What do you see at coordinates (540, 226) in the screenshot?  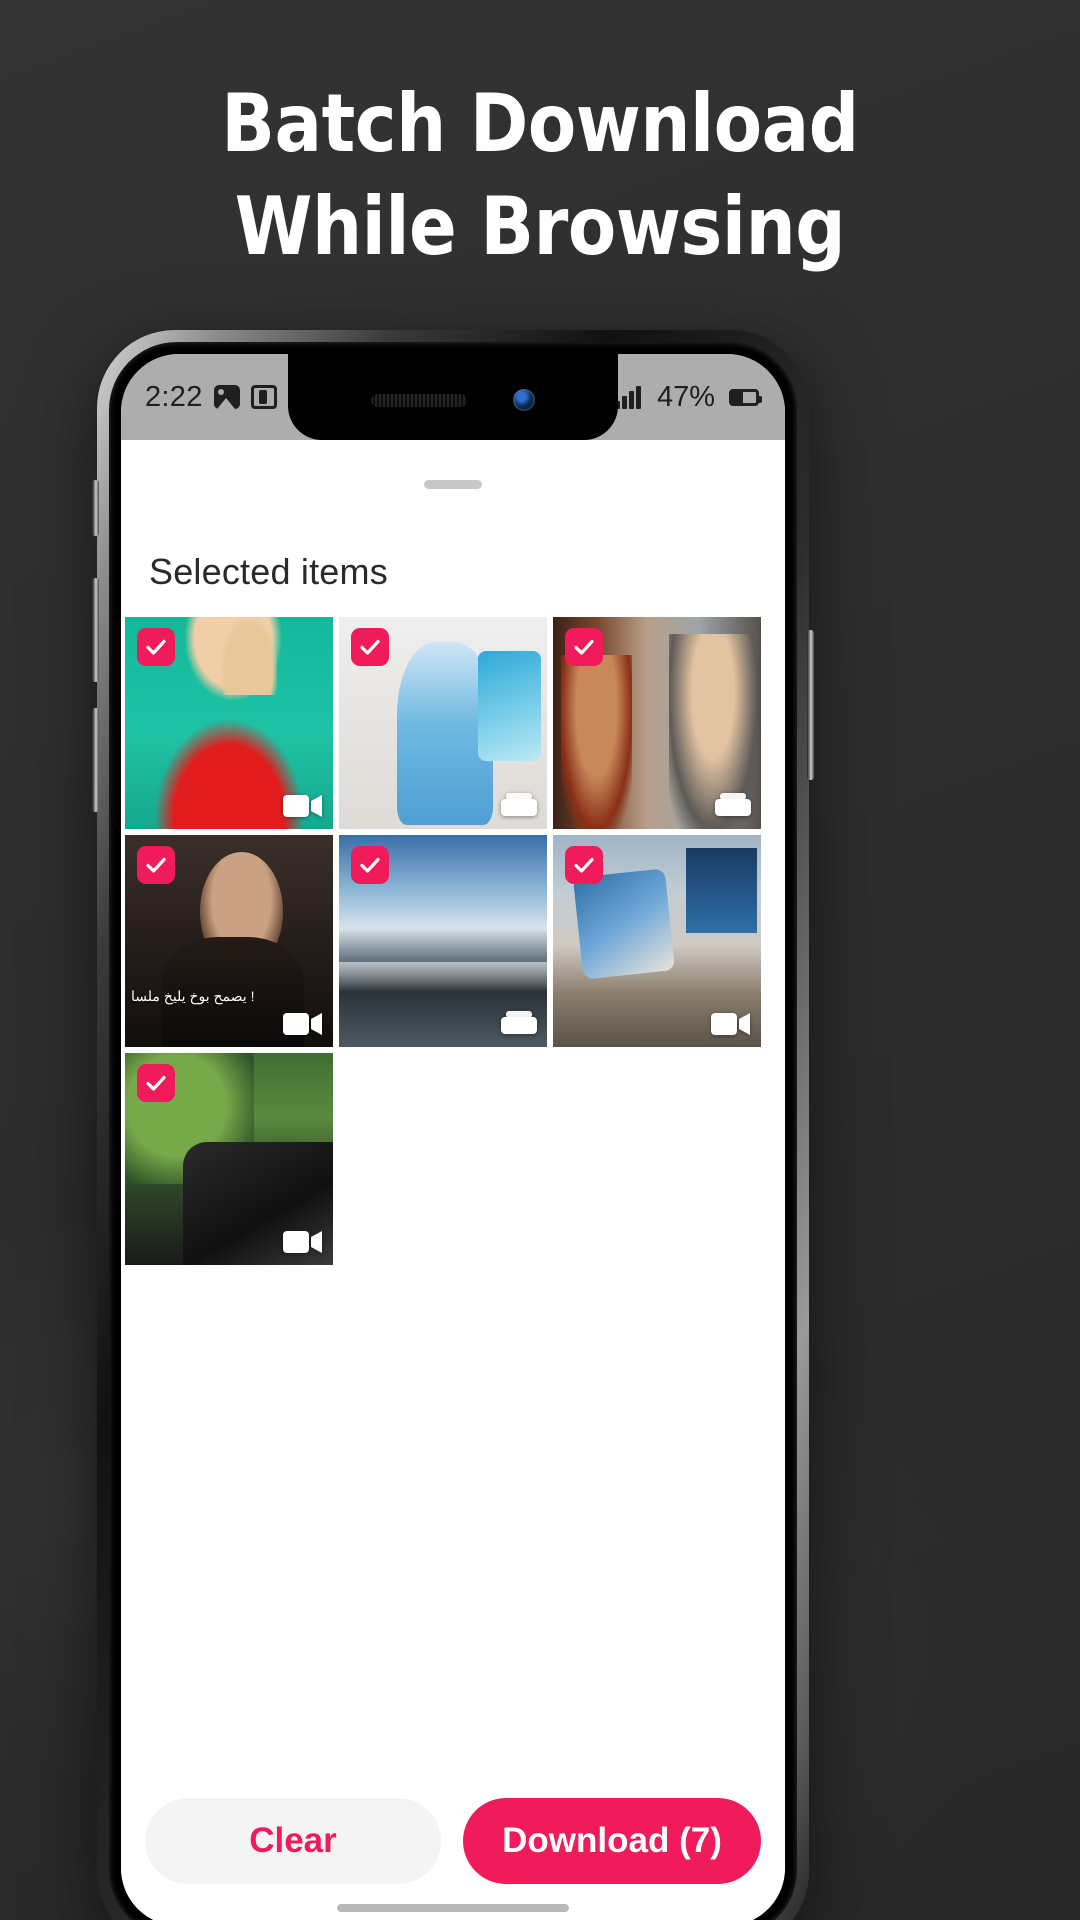 I see `headline-line-2: While Browsing` at bounding box center [540, 226].